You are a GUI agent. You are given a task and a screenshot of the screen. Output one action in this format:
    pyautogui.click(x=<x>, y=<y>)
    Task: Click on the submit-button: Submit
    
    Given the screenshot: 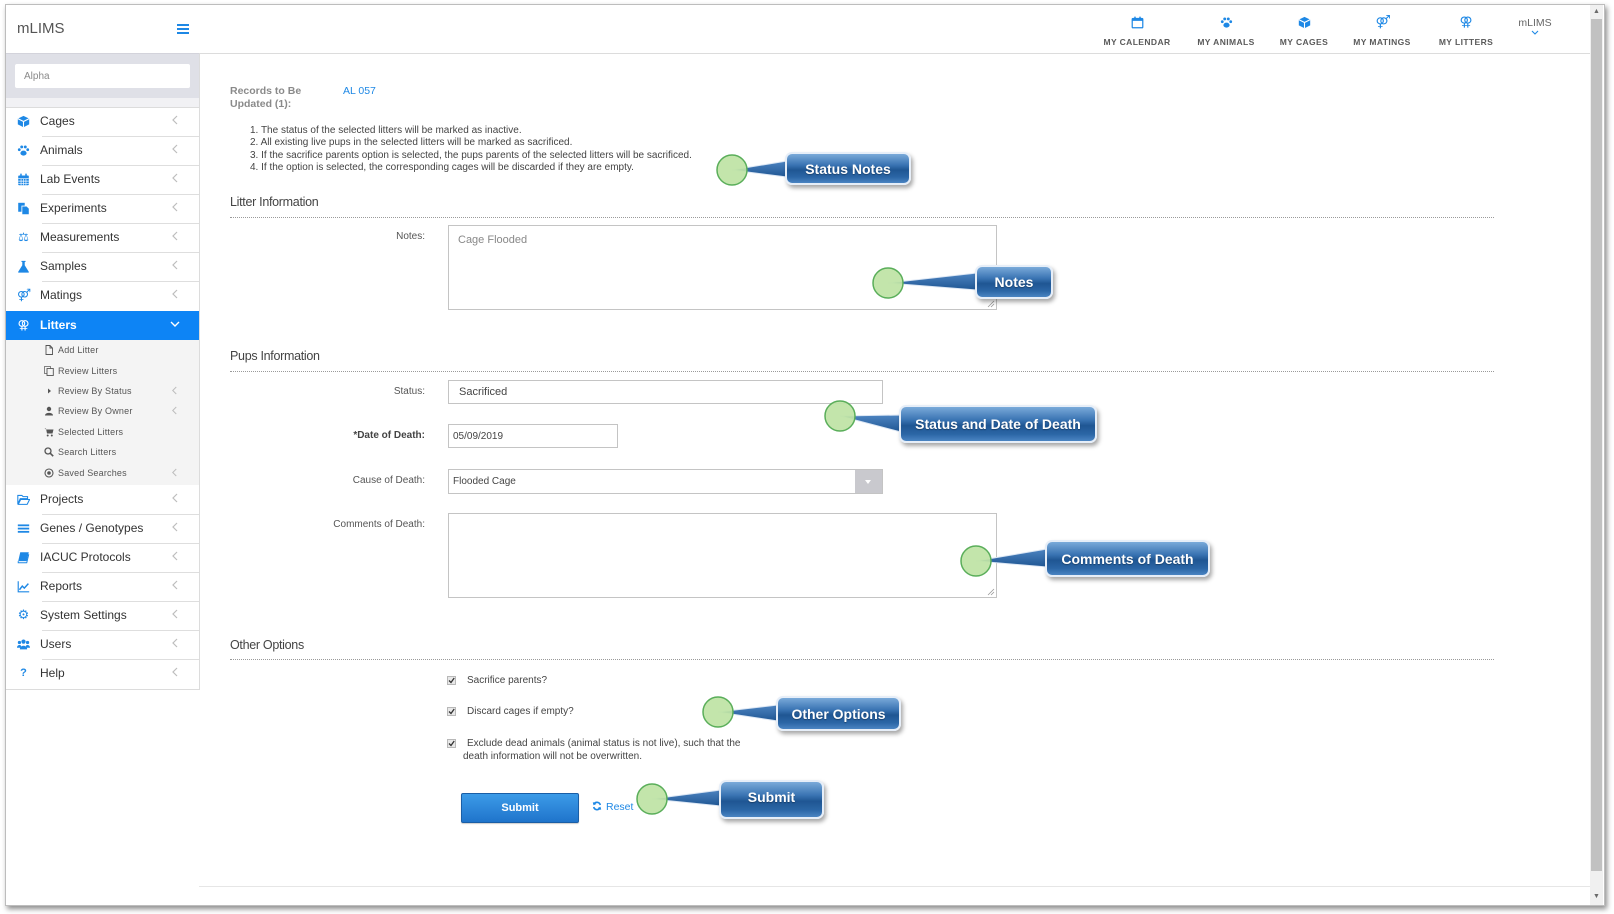 What is the action you would take?
    pyautogui.click(x=520, y=808)
    